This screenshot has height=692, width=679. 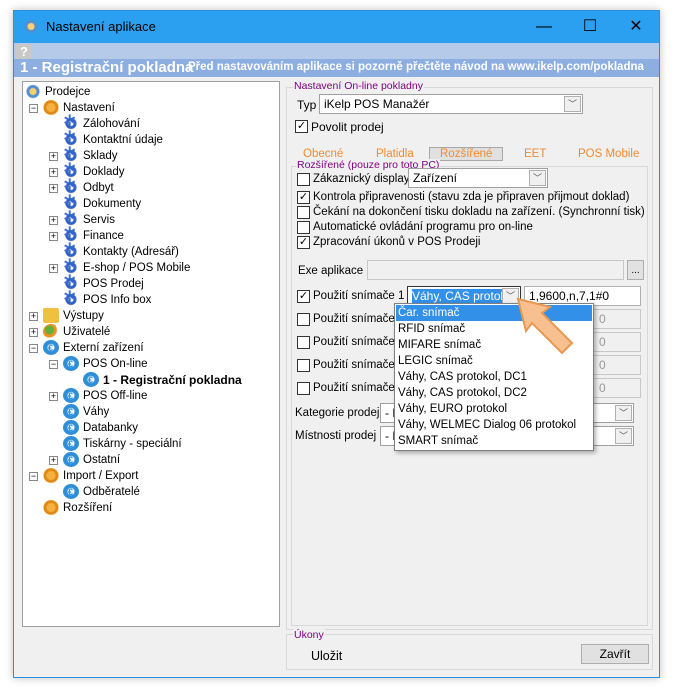 What do you see at coordinates (359, 388) in the screenshot?
I see `scanner-label: Použití snímače 5` at bounding box center [359, 388].